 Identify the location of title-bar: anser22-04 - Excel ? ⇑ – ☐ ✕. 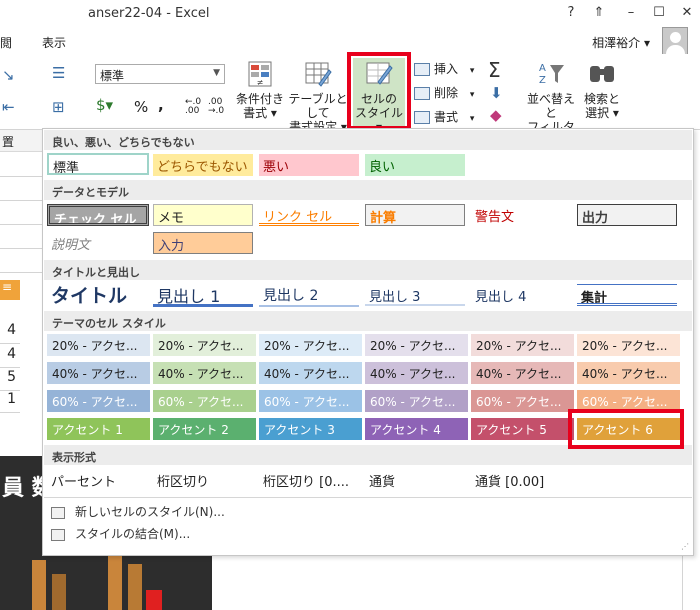
(350, 14).